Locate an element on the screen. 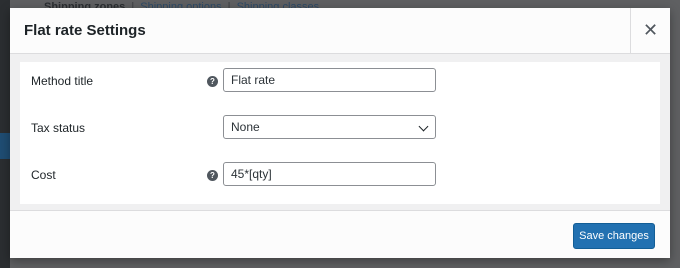  chevron-down-icon is located at coordinates (423, 126).